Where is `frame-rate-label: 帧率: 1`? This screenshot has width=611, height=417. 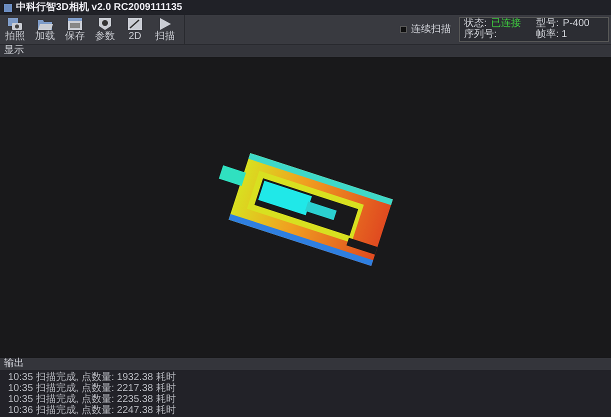
frame-rate-label: 帧率: 1 is located at coordinates (552, 35).